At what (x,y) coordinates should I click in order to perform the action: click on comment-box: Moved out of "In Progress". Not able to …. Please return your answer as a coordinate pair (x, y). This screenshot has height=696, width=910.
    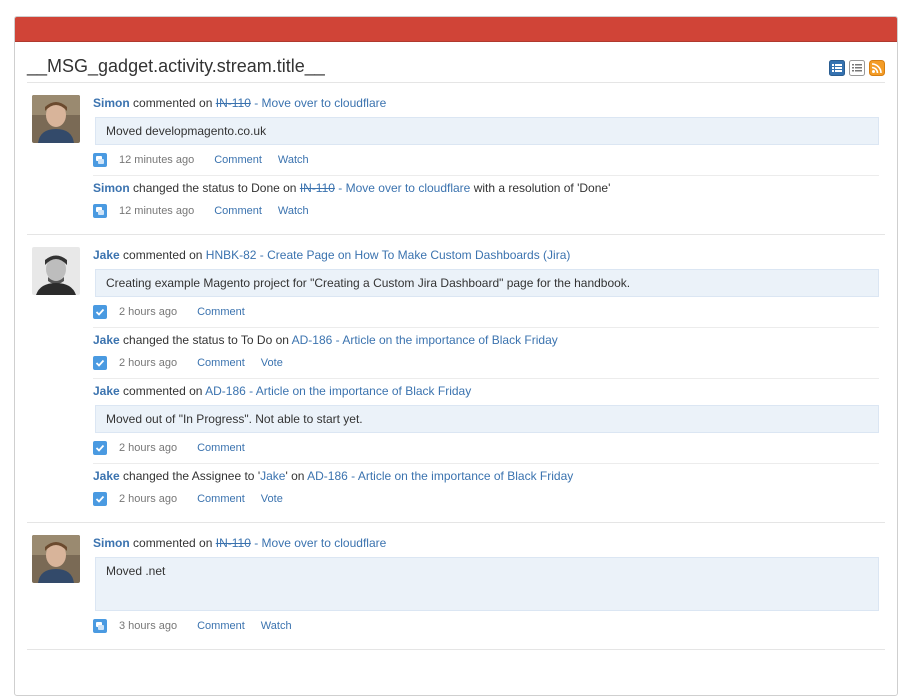
    Looking at the image, I should click on (487, 419).